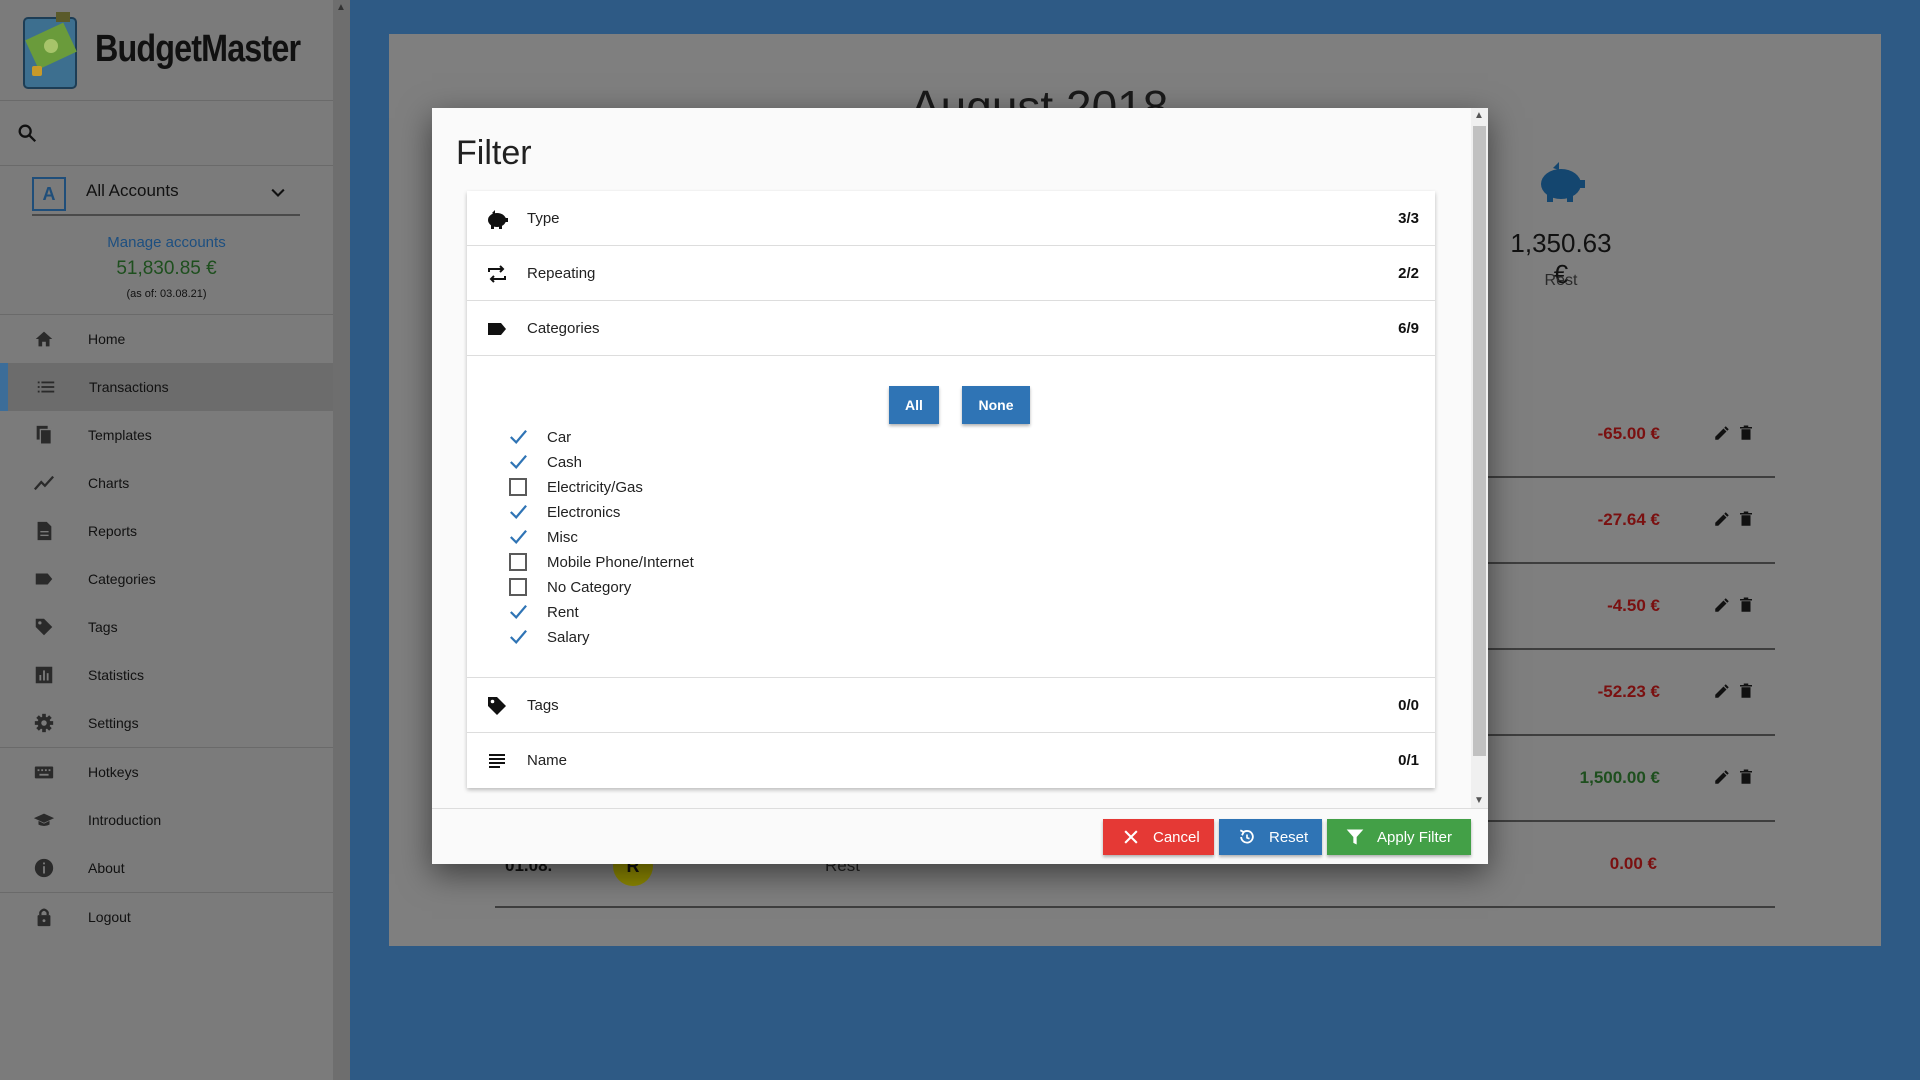  I want to click on apply-filter-button: Apply Filter, so click(1399, 837).